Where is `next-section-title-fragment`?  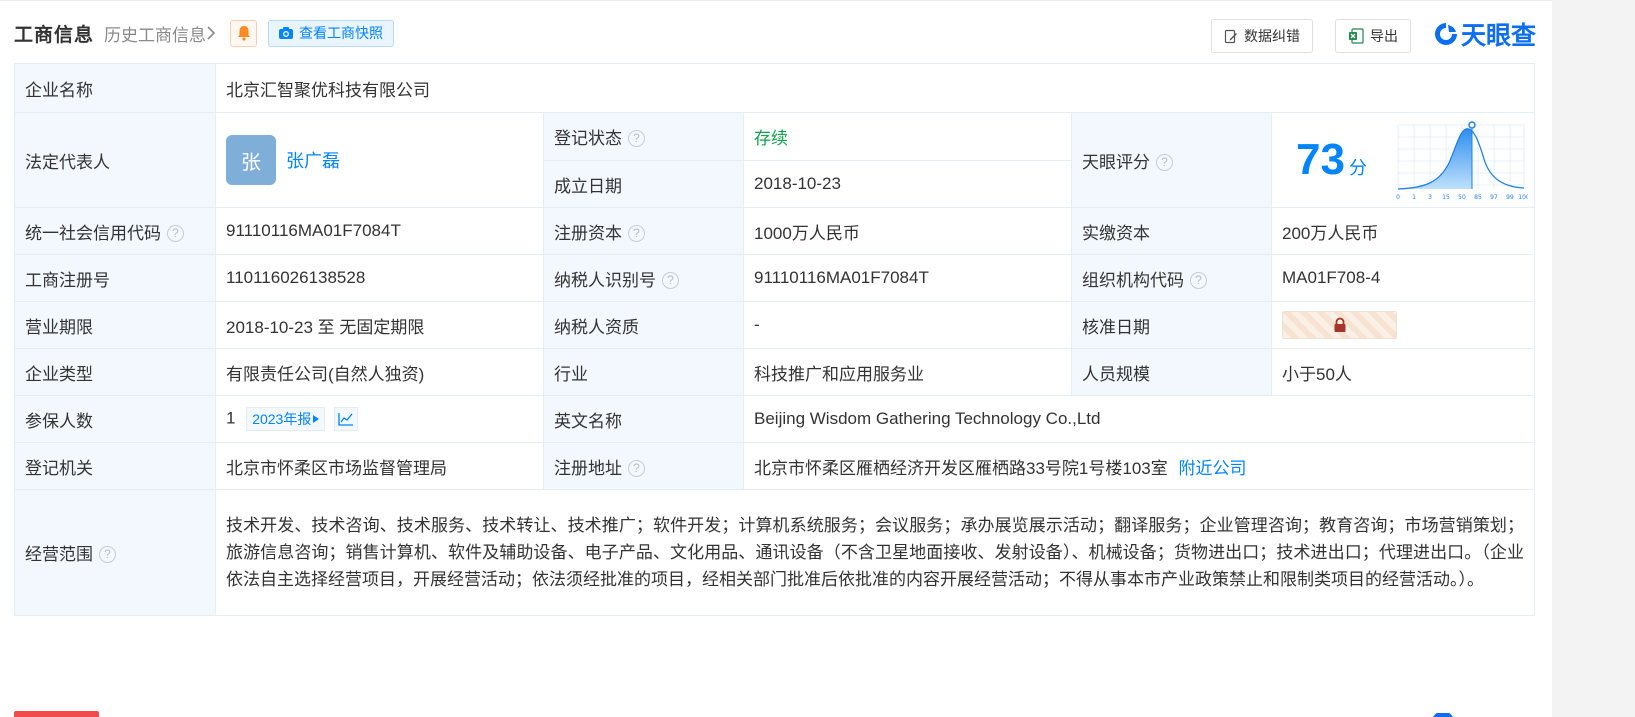
next-section-title-fragment is located at coordinates (56, 714).